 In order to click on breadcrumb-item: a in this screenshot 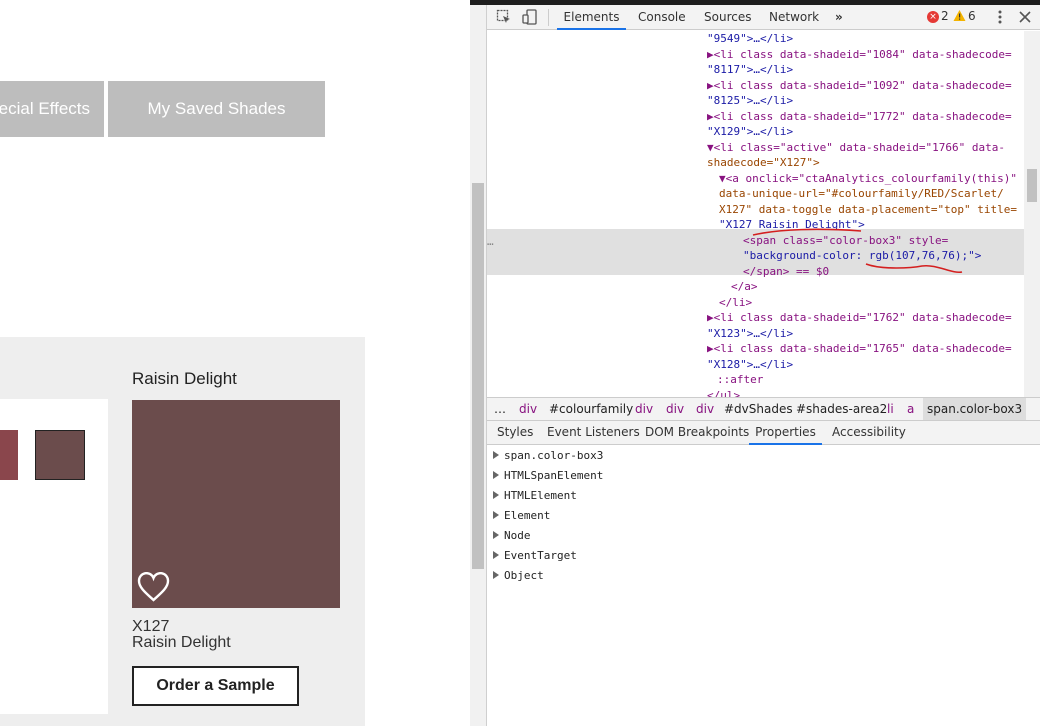, I will do `click(910, 409)`.